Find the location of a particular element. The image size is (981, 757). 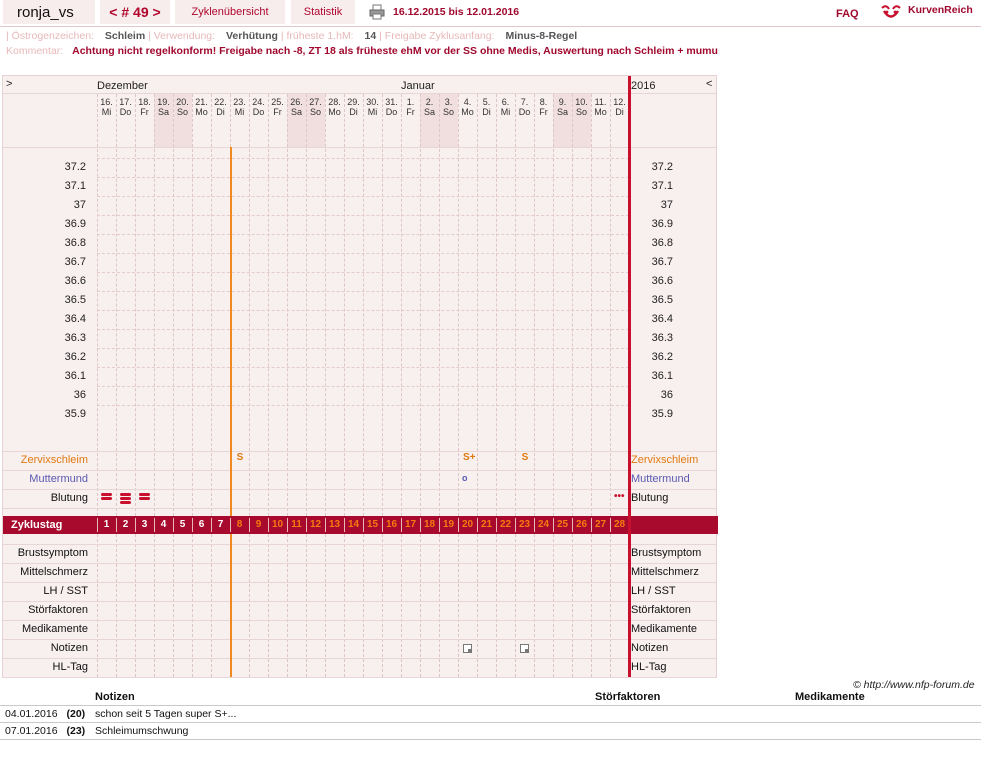

zyklustag-number: 23 is located at coordinates (524, 524).